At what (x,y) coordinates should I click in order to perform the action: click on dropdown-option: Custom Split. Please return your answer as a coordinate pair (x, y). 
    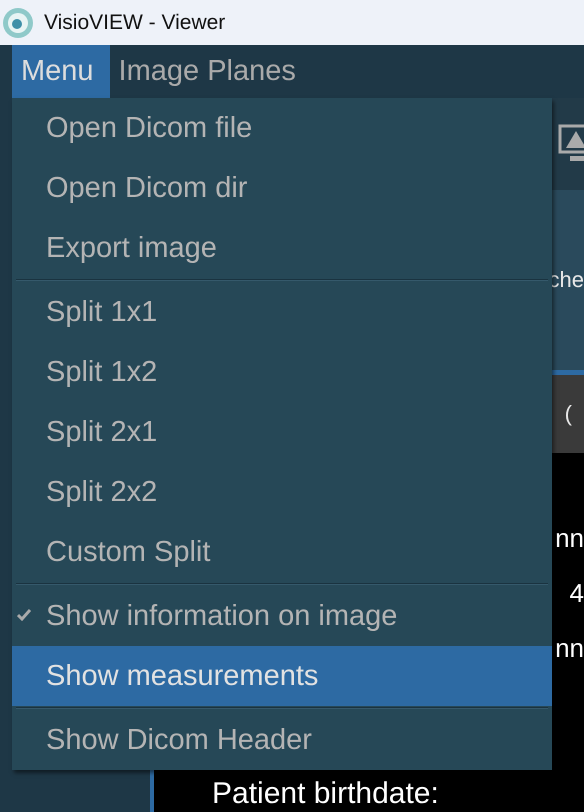
    Looking at the image, I should click on (282, 552).